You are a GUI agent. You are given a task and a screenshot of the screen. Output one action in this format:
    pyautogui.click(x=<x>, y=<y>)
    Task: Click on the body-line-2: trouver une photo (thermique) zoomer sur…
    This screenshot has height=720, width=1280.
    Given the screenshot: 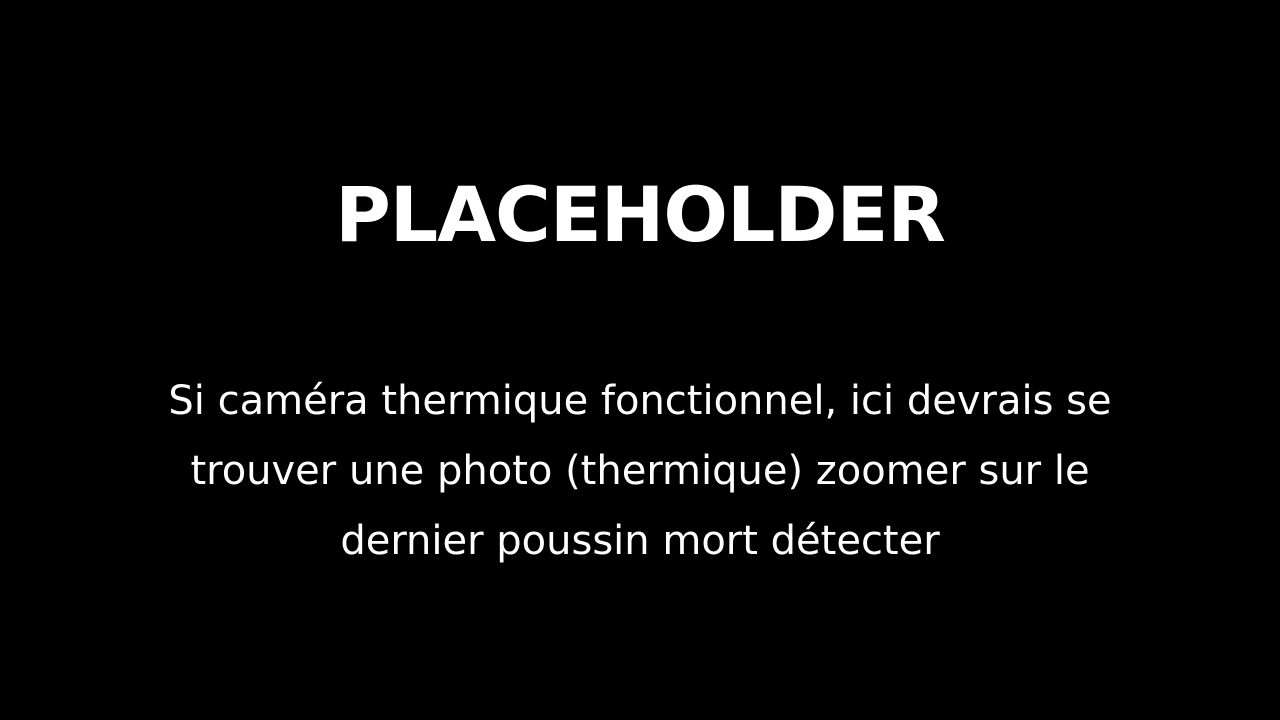 What is the action you would take?
    pyautogui.click(x=640, y=471)
    